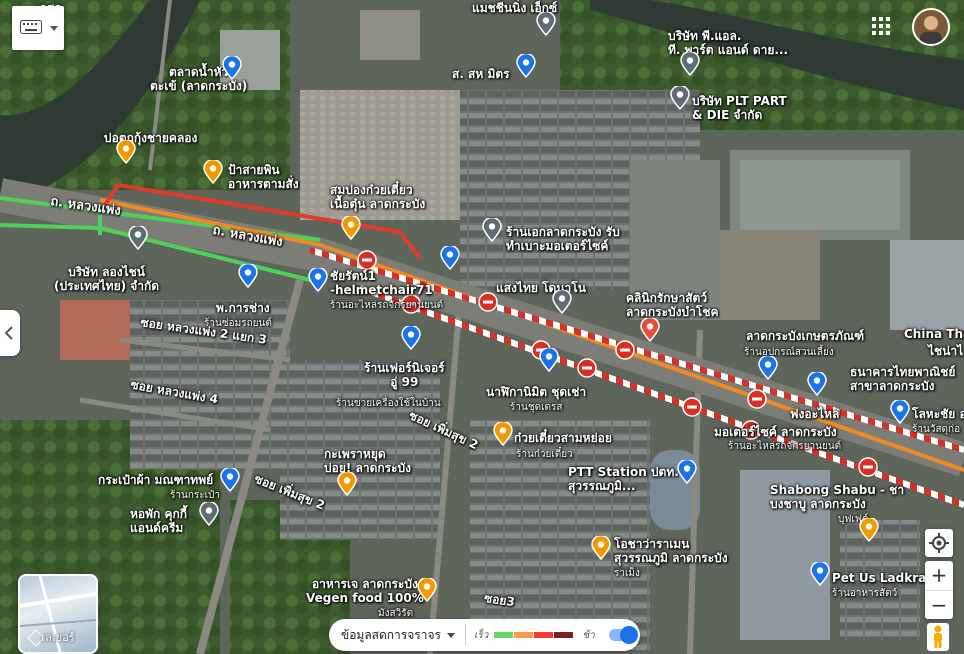  I want to click on map-label: พ.การช่าง, so click(243, 308).